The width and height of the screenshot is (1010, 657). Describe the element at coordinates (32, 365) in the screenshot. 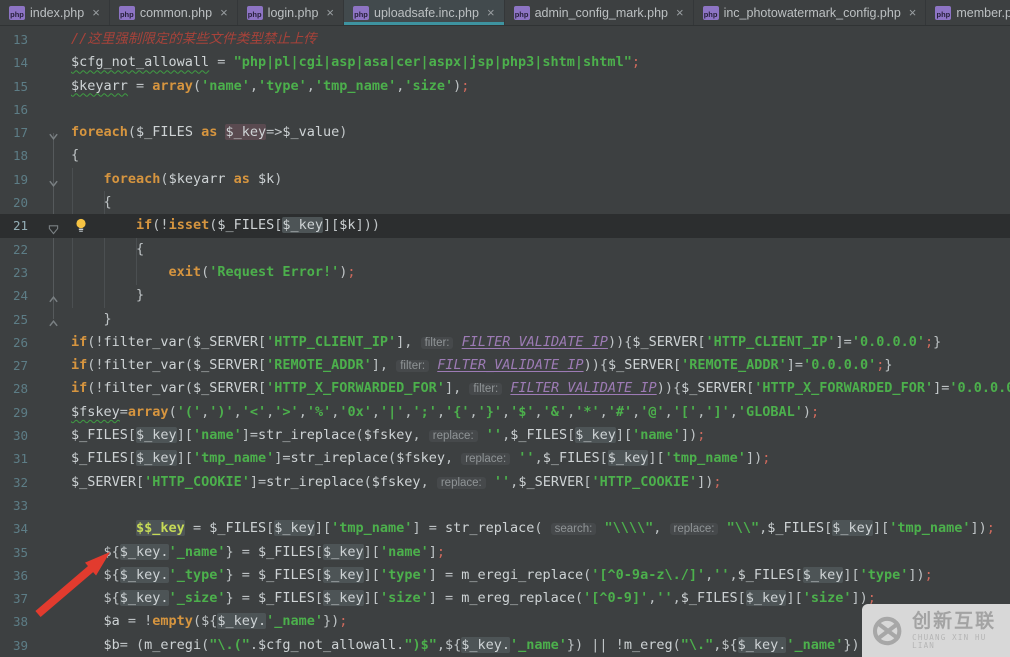

I see `gutter: 27` at that location.